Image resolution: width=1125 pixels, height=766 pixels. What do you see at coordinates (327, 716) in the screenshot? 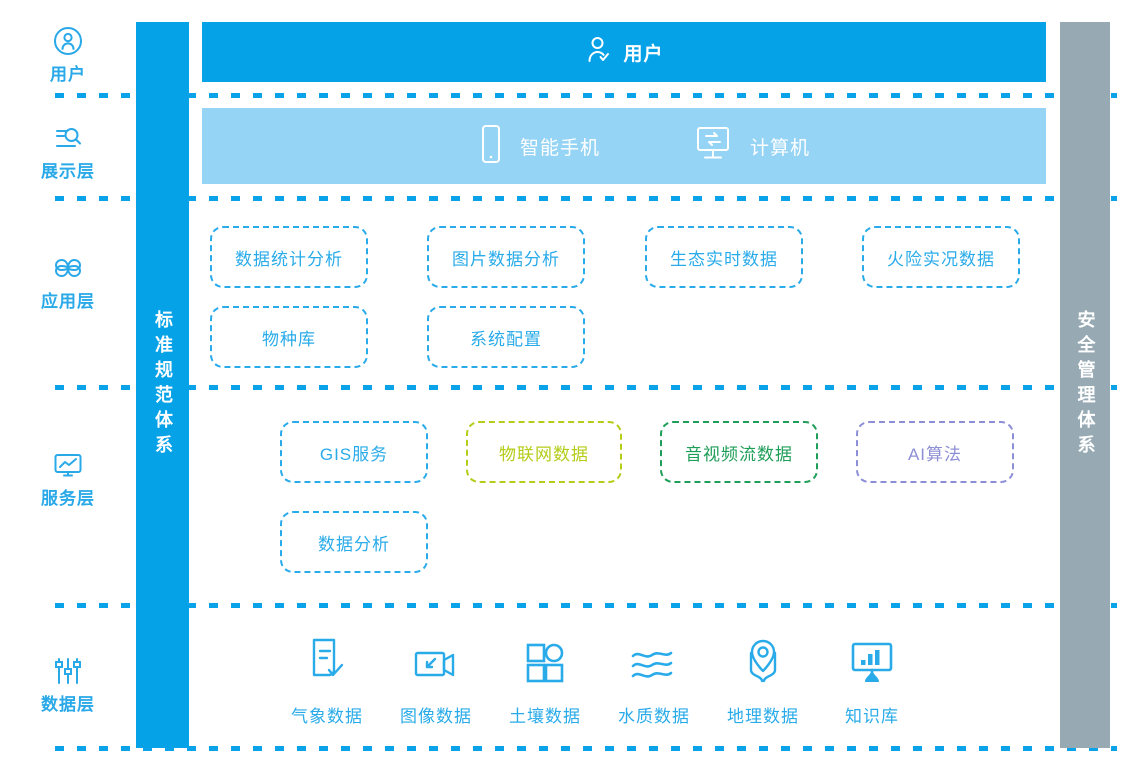
I see `data-item-label: 气象数据` at bounding box center [327, 716].